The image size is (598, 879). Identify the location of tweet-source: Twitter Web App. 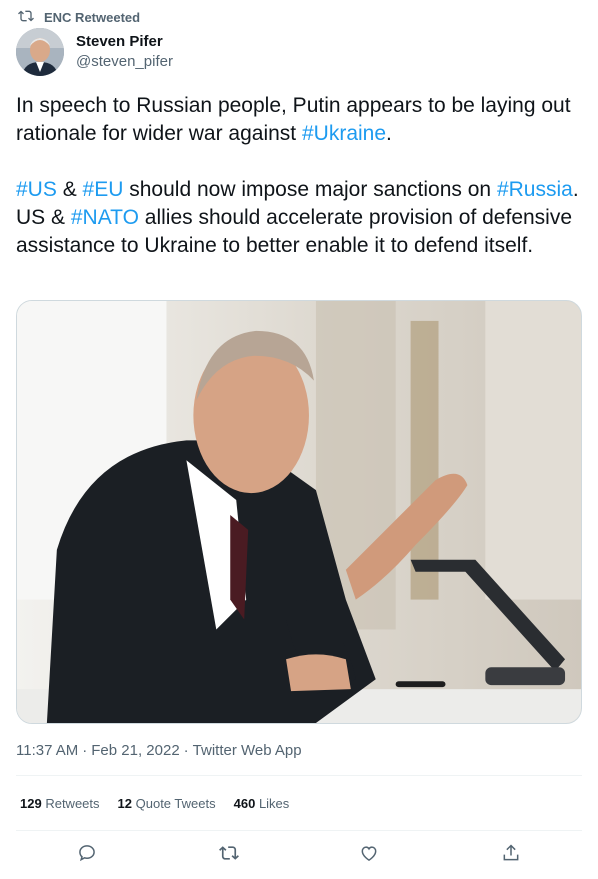
(247, 750).